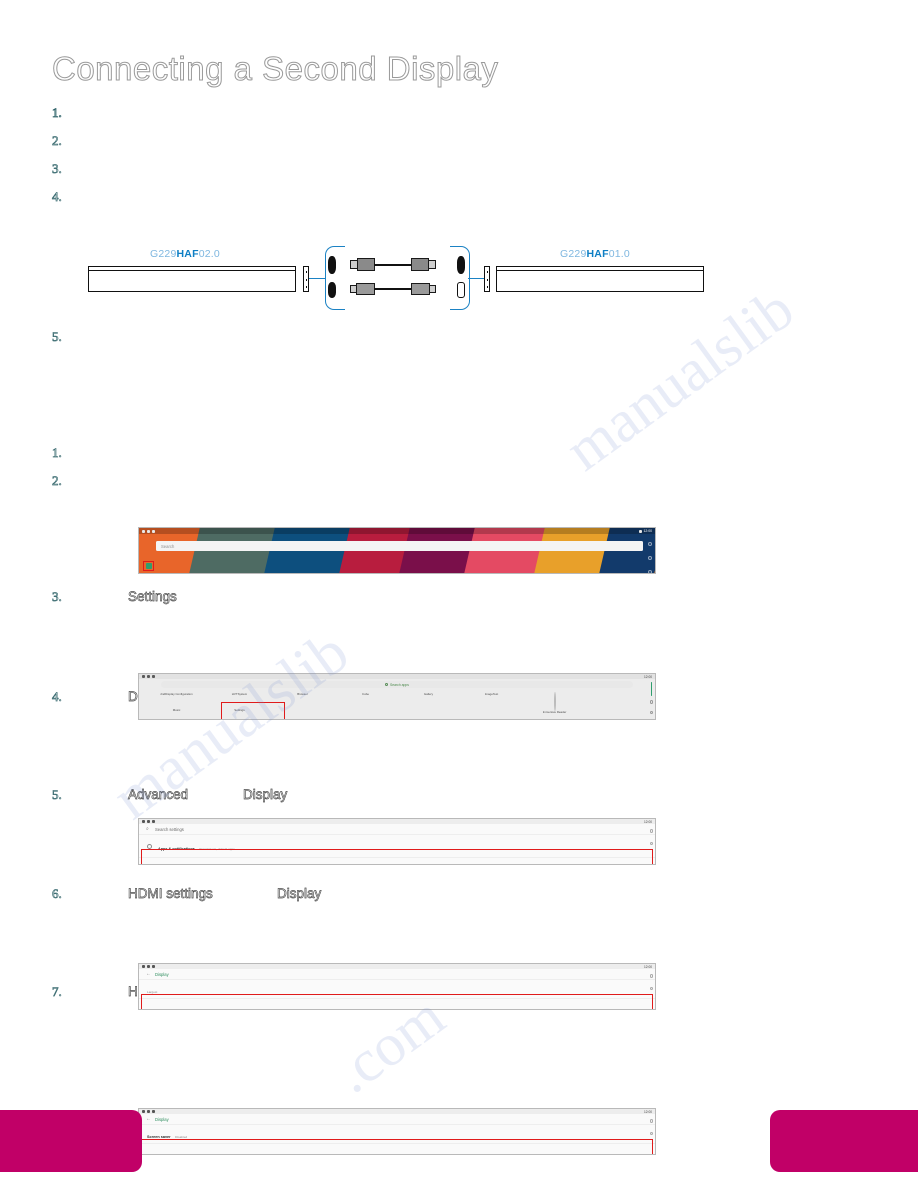 The width and height of the screenshot is (918, 1188). What do you see at coordinates (393, 289) in the screenshot?
I see `cable-lower-wire` at bounding box center [393, 289].